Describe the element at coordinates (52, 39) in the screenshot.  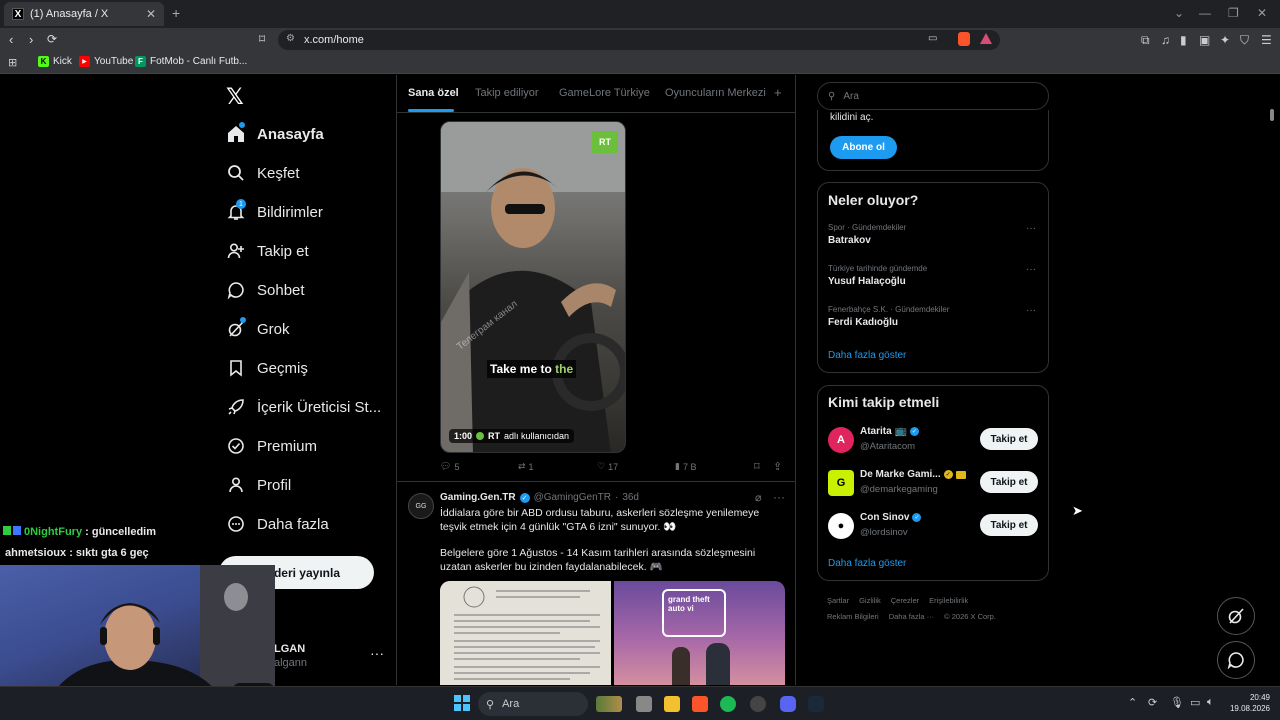
I see `reload-button: ⟳` at that location.